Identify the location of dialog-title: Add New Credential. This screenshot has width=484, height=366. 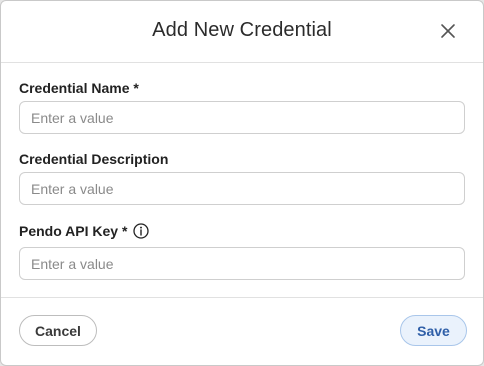
(242, 30).